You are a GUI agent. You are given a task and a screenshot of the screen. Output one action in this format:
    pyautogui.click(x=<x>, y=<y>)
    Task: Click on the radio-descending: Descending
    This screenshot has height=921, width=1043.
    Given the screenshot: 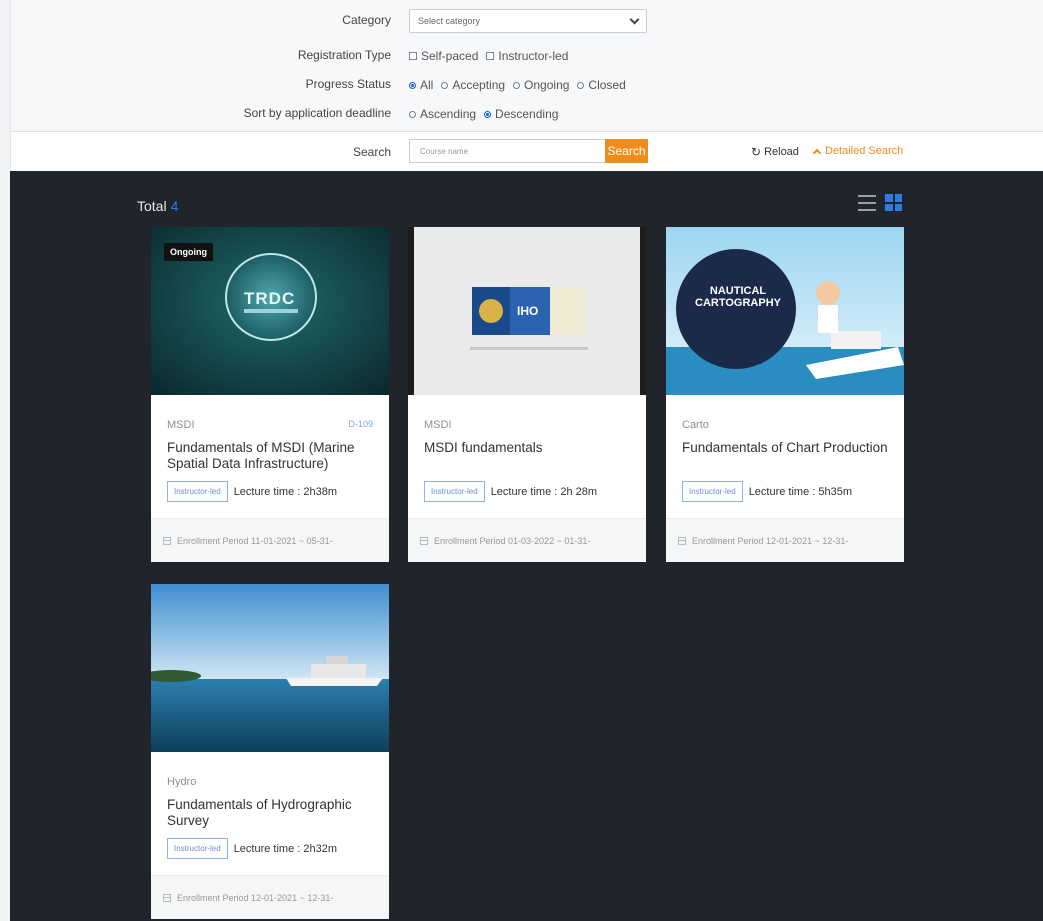 What is the action you would take?
    pyautogui.click(x=521, y=114)
    